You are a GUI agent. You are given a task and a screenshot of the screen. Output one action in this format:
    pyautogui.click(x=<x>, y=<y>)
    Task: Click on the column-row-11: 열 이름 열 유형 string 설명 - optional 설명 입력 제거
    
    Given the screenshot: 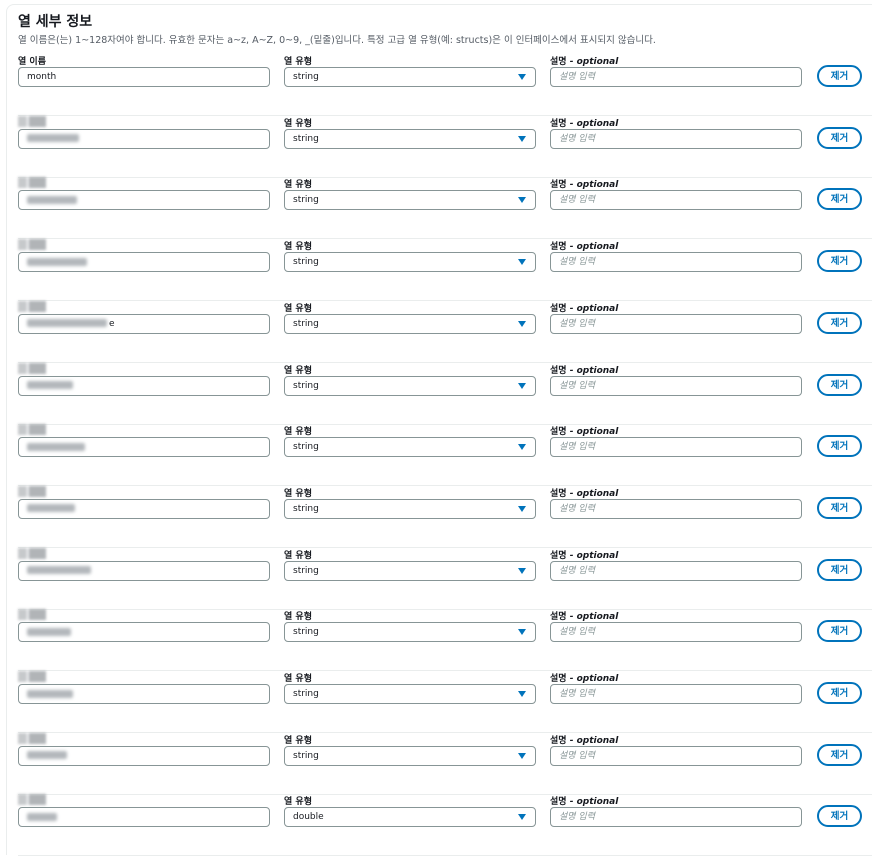 What is the action you would take?
    pyautogui.click(x=436, y=702)
    